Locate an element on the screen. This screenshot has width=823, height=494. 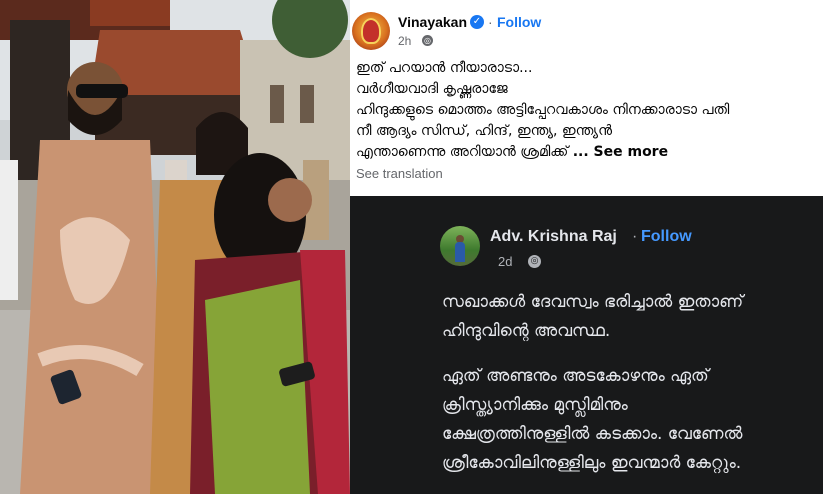
avatar-body is located at coordinates (460, 252).